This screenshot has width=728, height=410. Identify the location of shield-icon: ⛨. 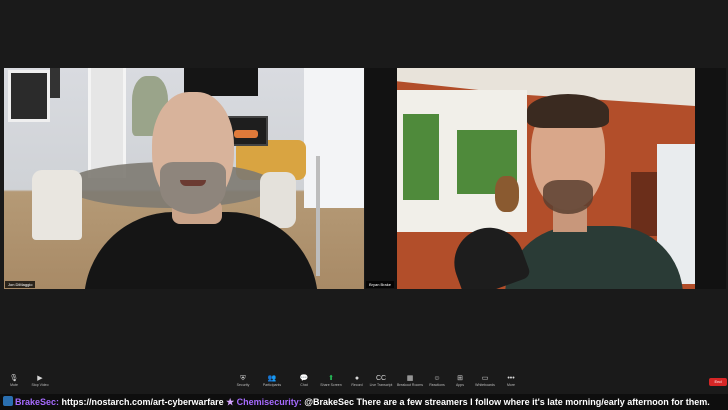
(243, 378).